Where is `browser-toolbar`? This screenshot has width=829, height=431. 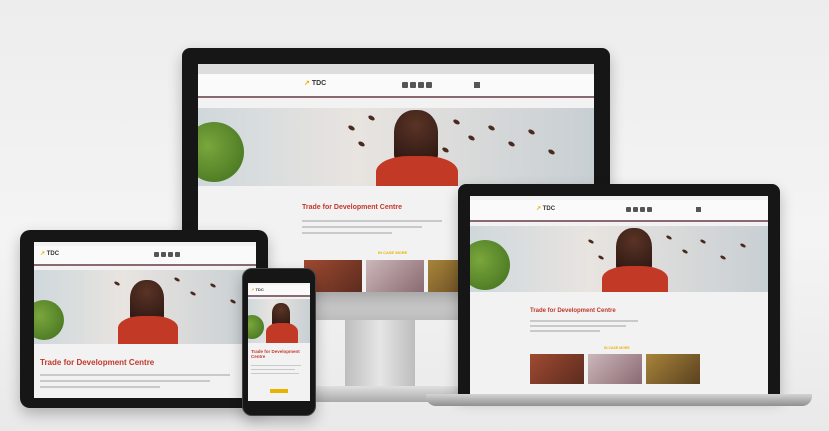 browser-toolbar is located at coordinates (396, 69).